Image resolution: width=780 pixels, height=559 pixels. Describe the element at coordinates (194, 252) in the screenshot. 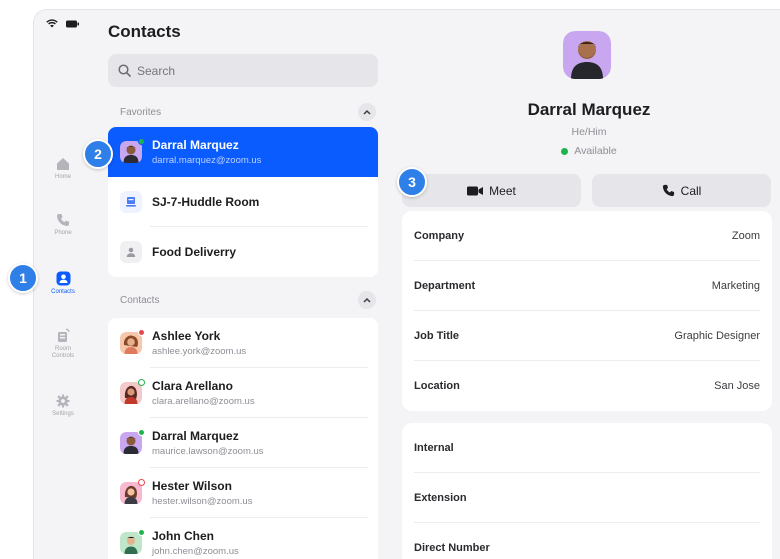

I see `contact-name: Food Deliverry` at that location.